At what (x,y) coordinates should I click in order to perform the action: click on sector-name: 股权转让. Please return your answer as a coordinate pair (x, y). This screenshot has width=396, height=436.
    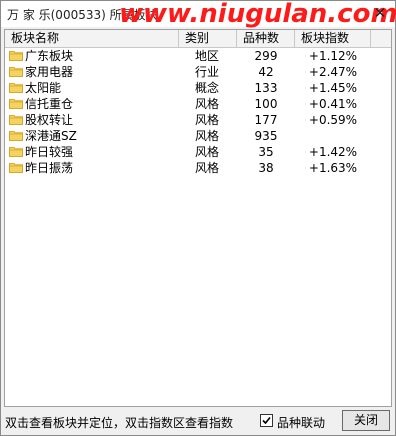
    Looking at the image, I should click on (49, 120).